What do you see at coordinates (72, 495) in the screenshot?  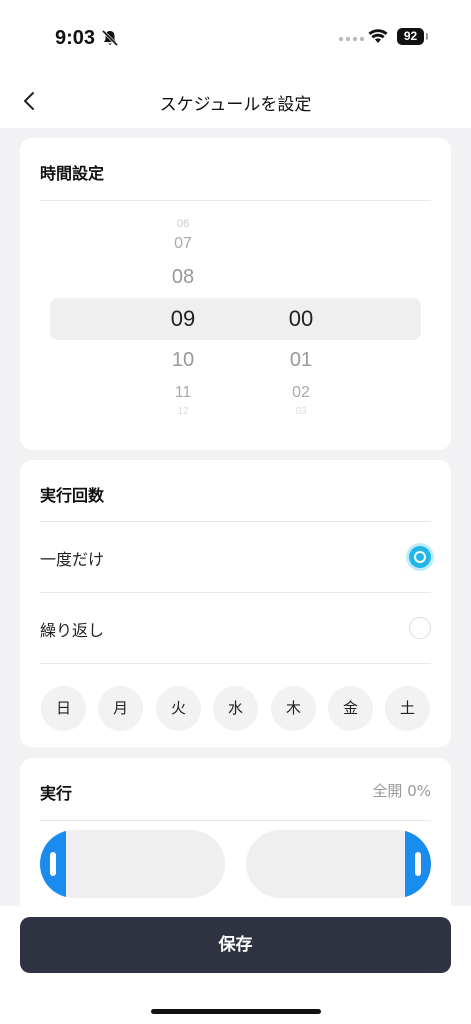 I see `run-count-heading: 実行回数` at bounding box center [72, 495].